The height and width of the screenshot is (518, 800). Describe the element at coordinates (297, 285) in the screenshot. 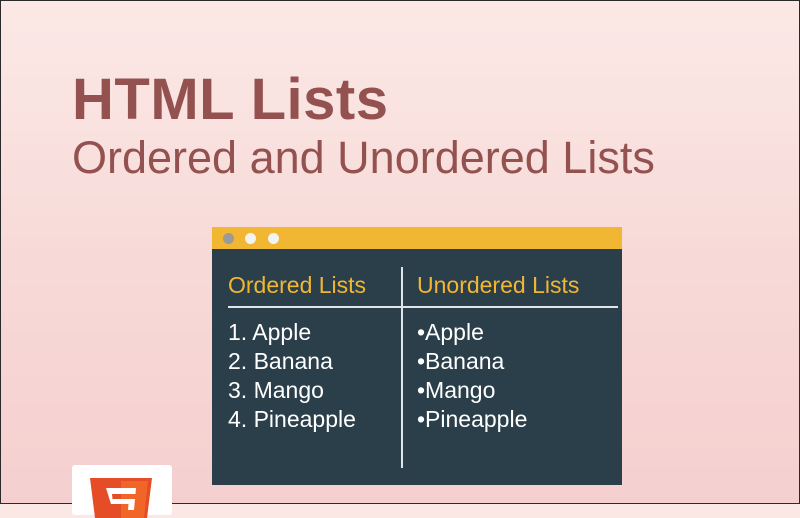

I see `ordered-lists-header: Ordered Lists` at that location.